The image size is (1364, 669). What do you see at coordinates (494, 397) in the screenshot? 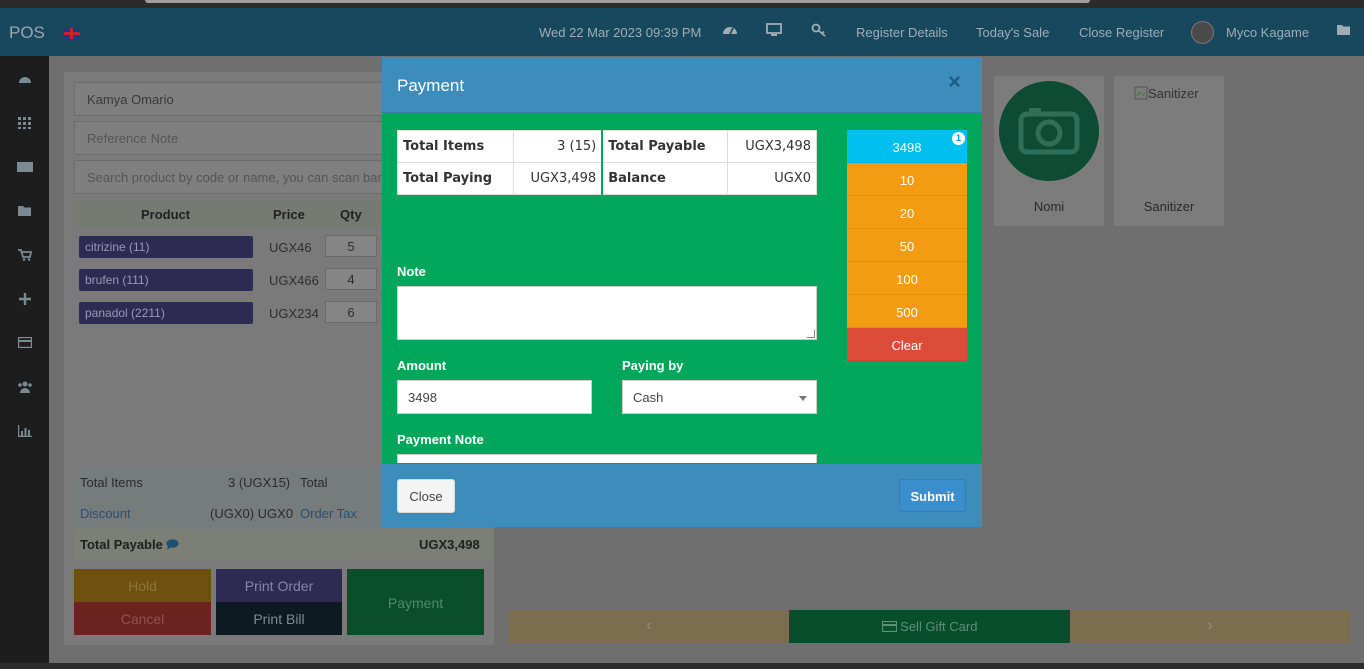
I see `amount-input: 3498` at bounding box center [494, 397].